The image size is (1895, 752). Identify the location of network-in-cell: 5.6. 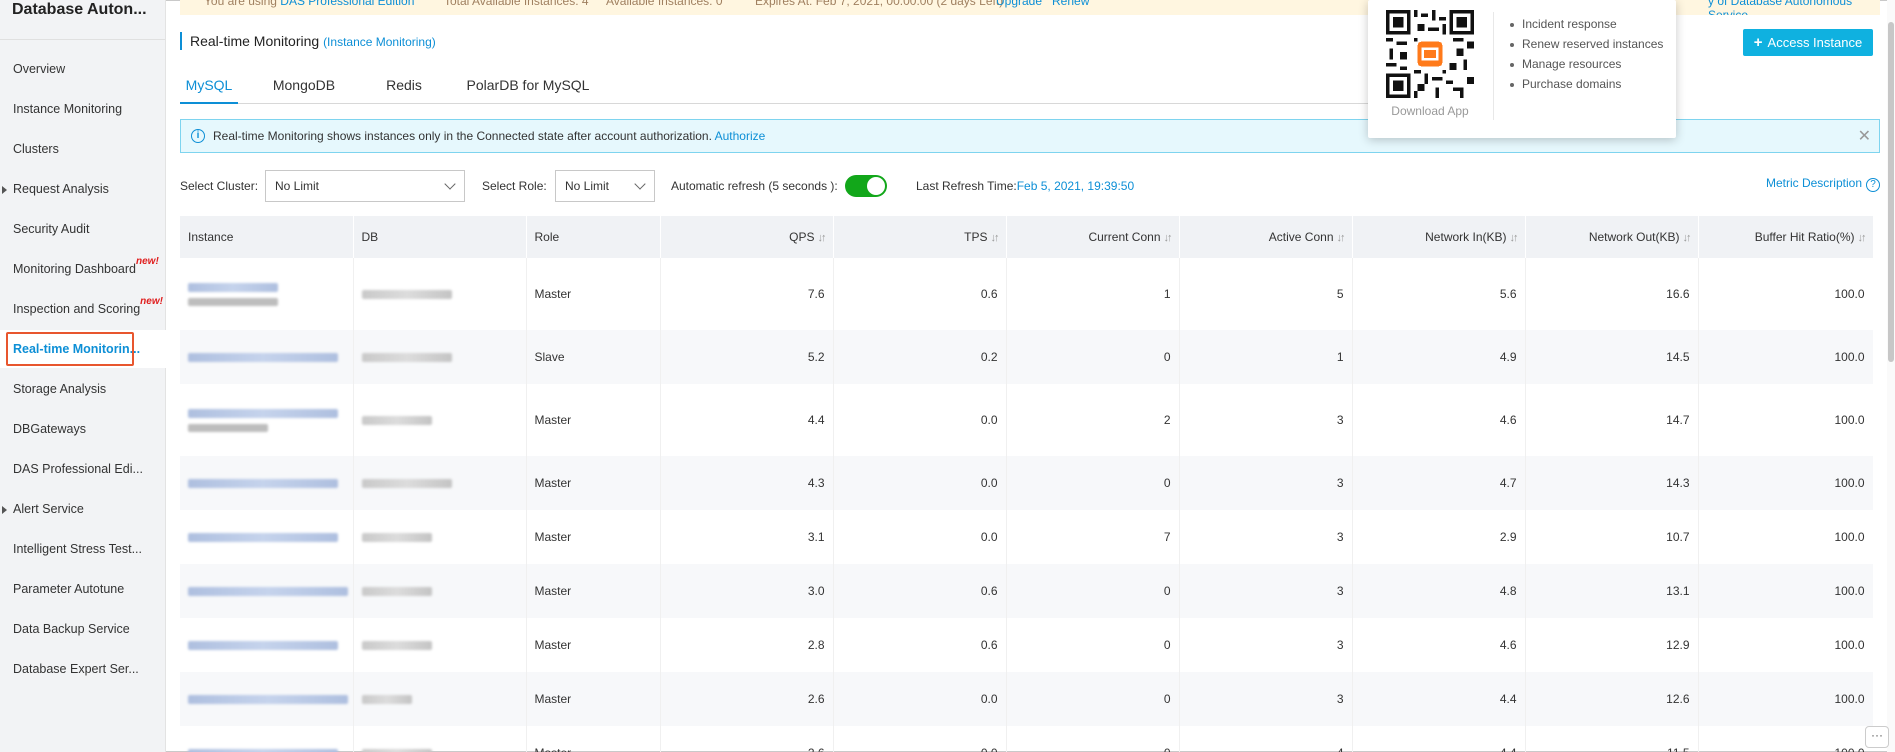
(1439, 294).